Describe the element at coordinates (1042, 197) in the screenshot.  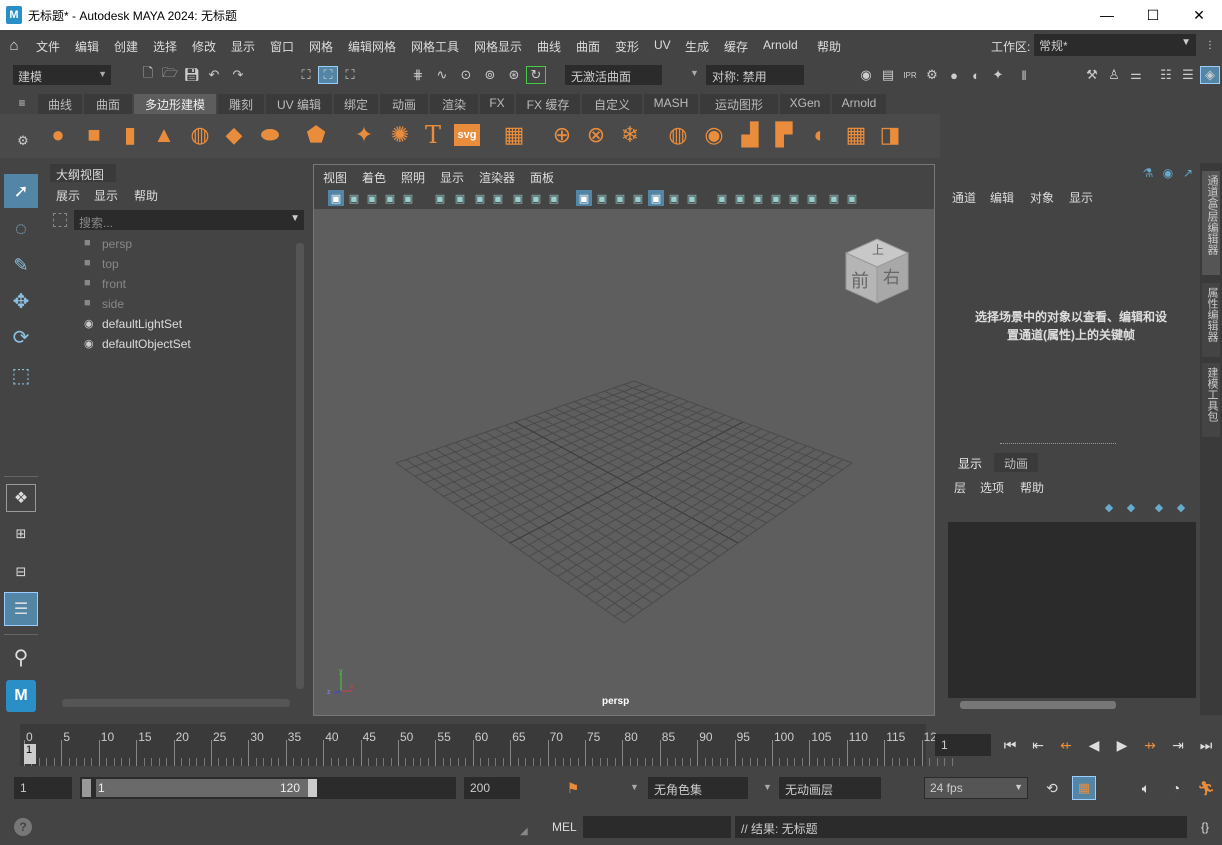
I see `channel-box-menu-item: 对象` at that location.